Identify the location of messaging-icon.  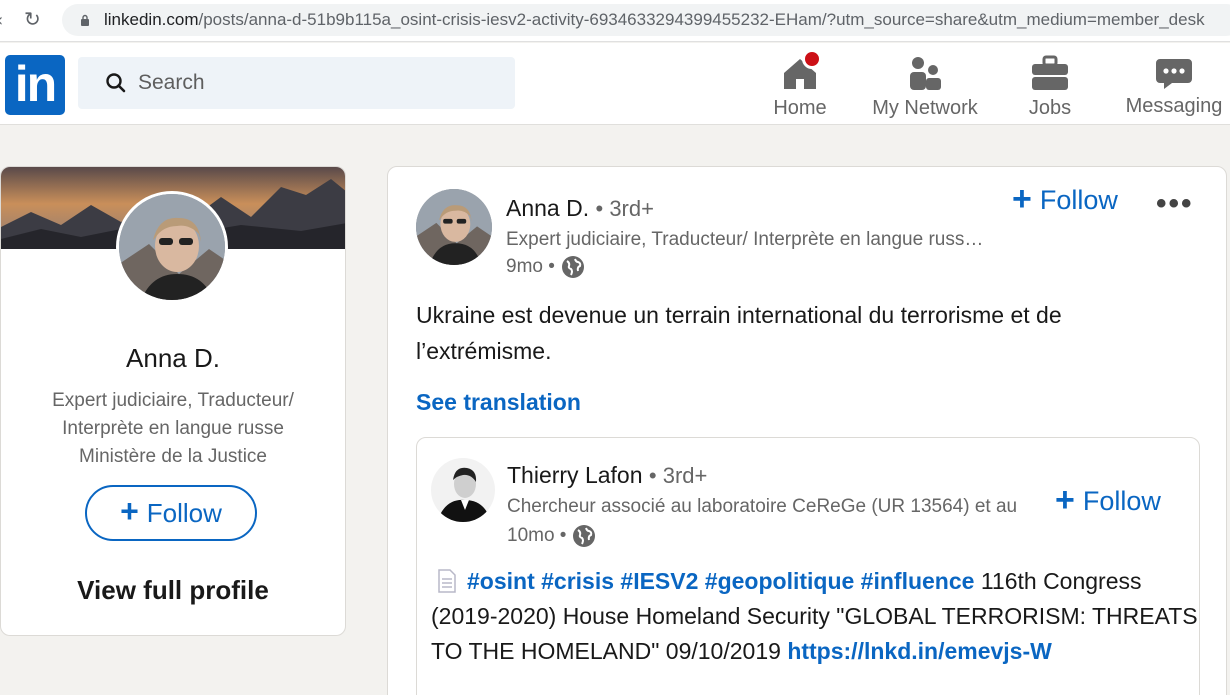
(1174, 74).